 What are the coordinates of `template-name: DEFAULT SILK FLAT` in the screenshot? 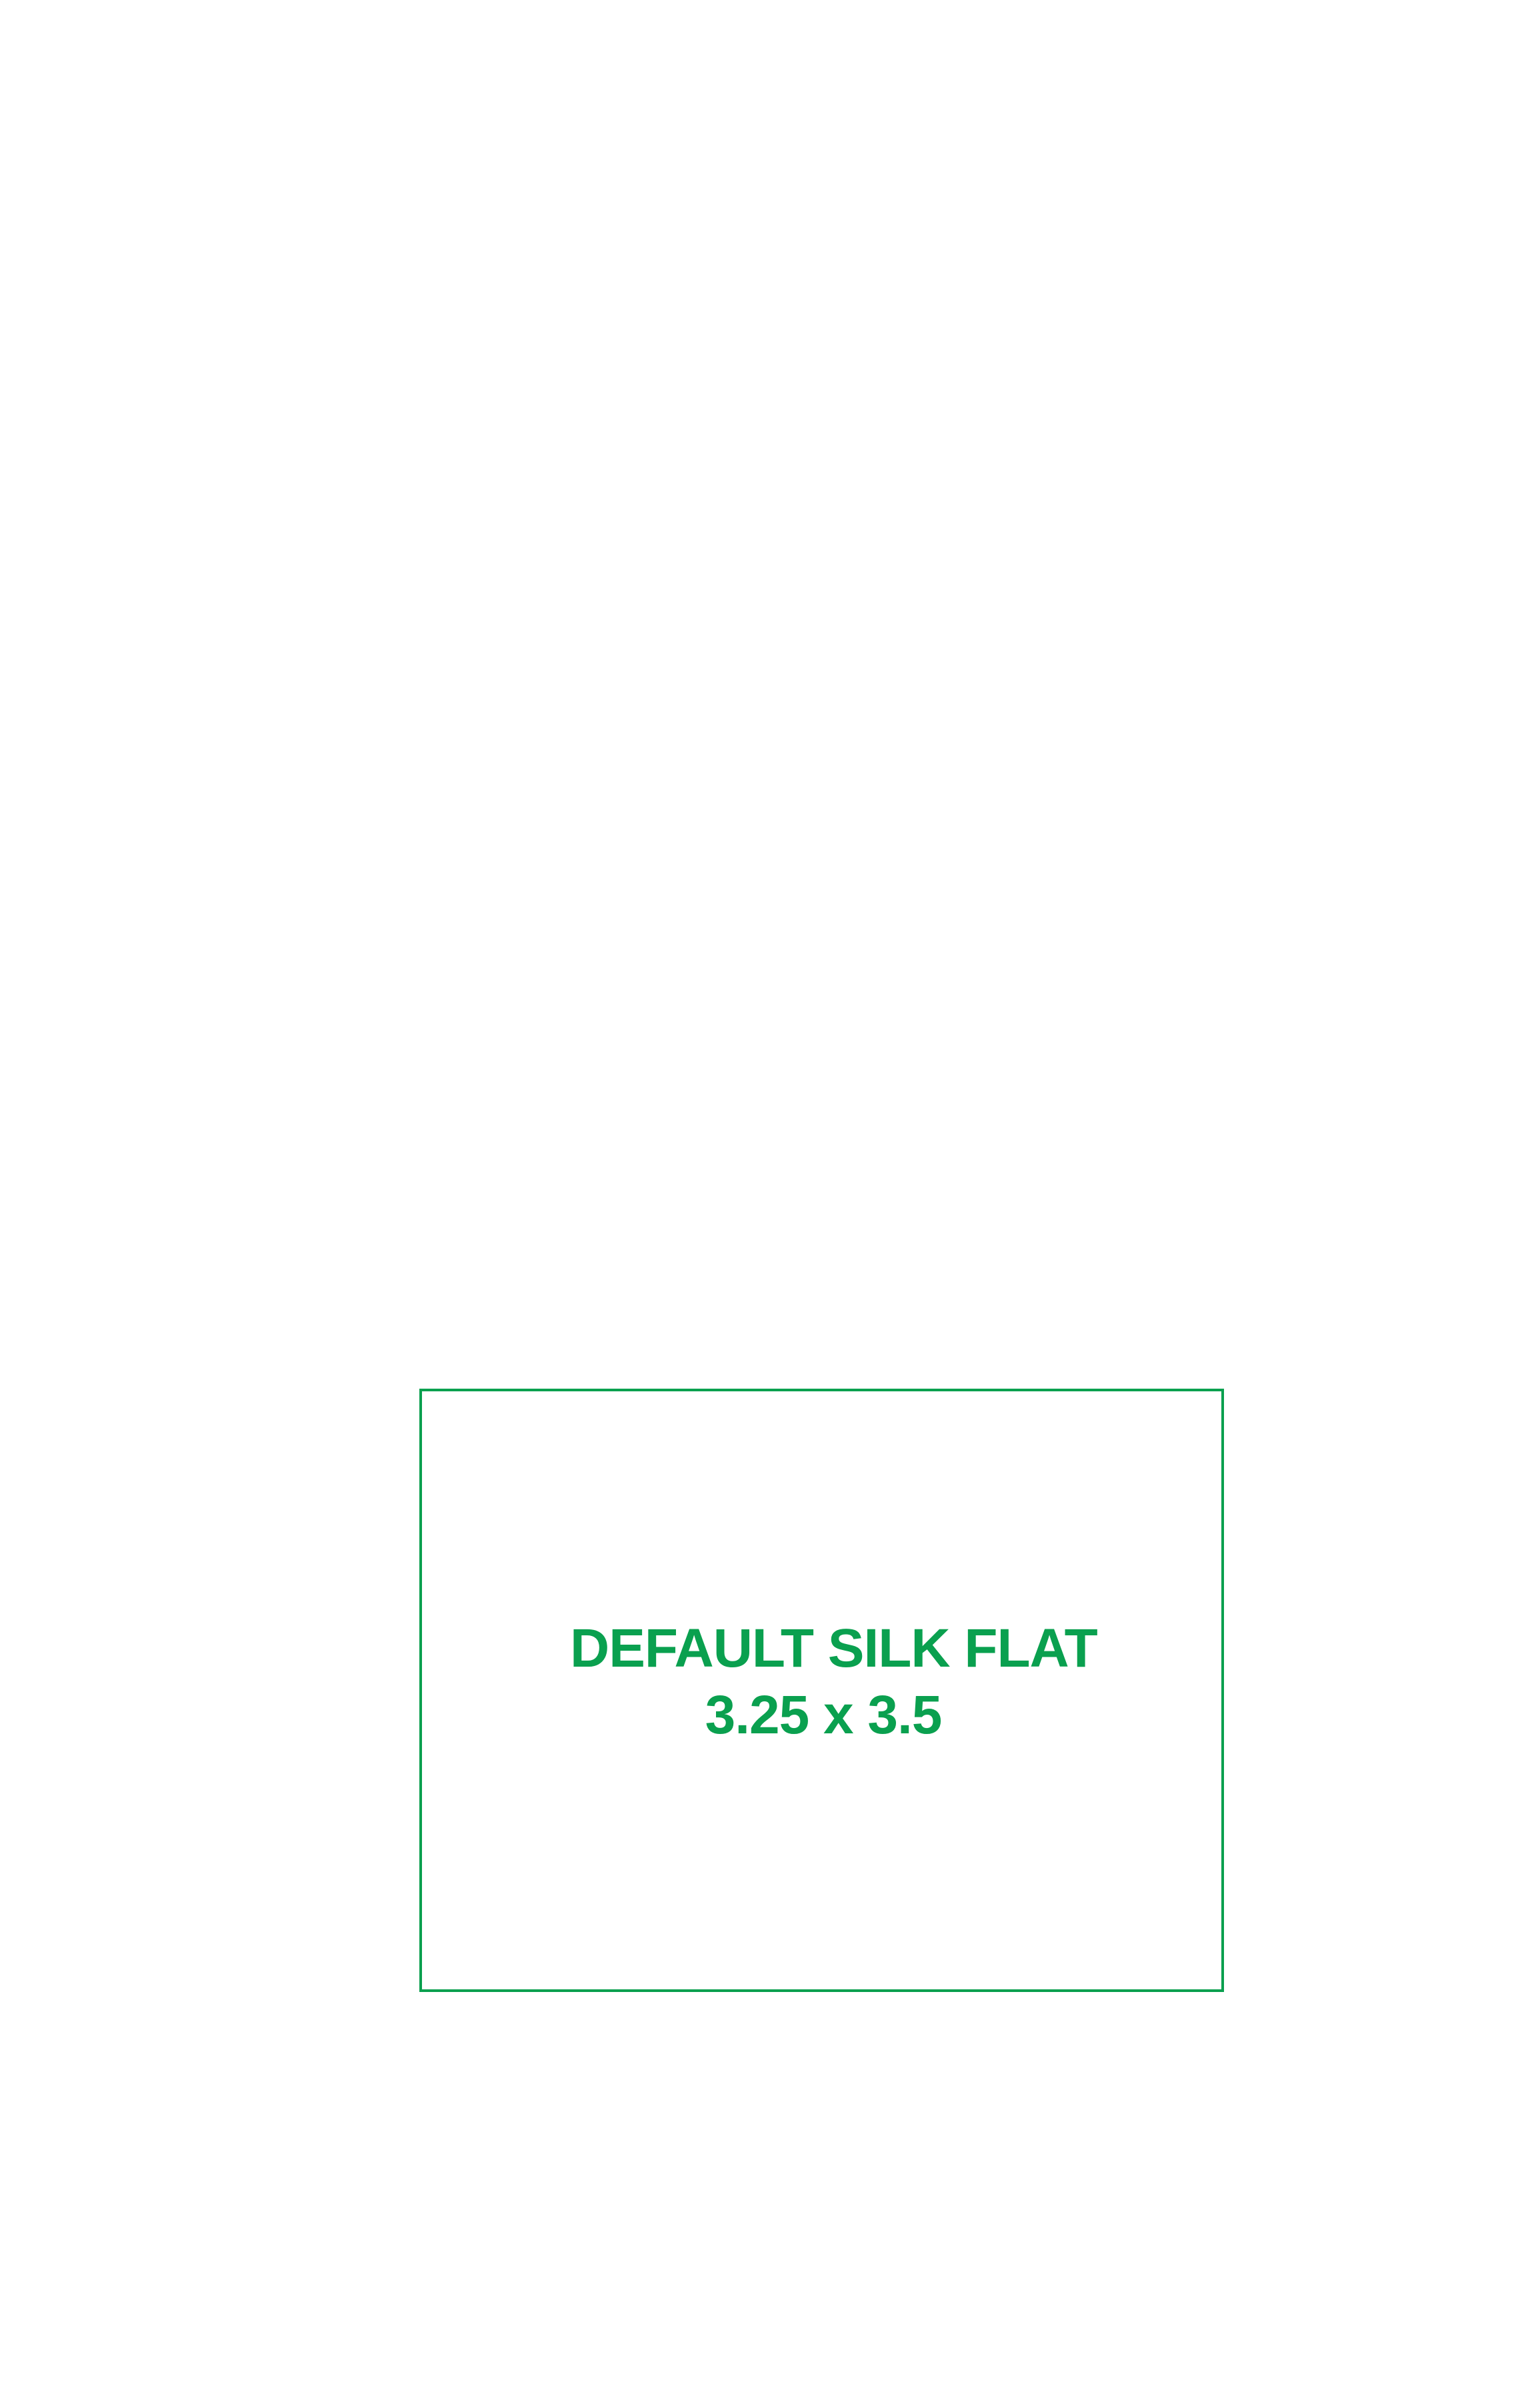 It's located at (834, 1648).